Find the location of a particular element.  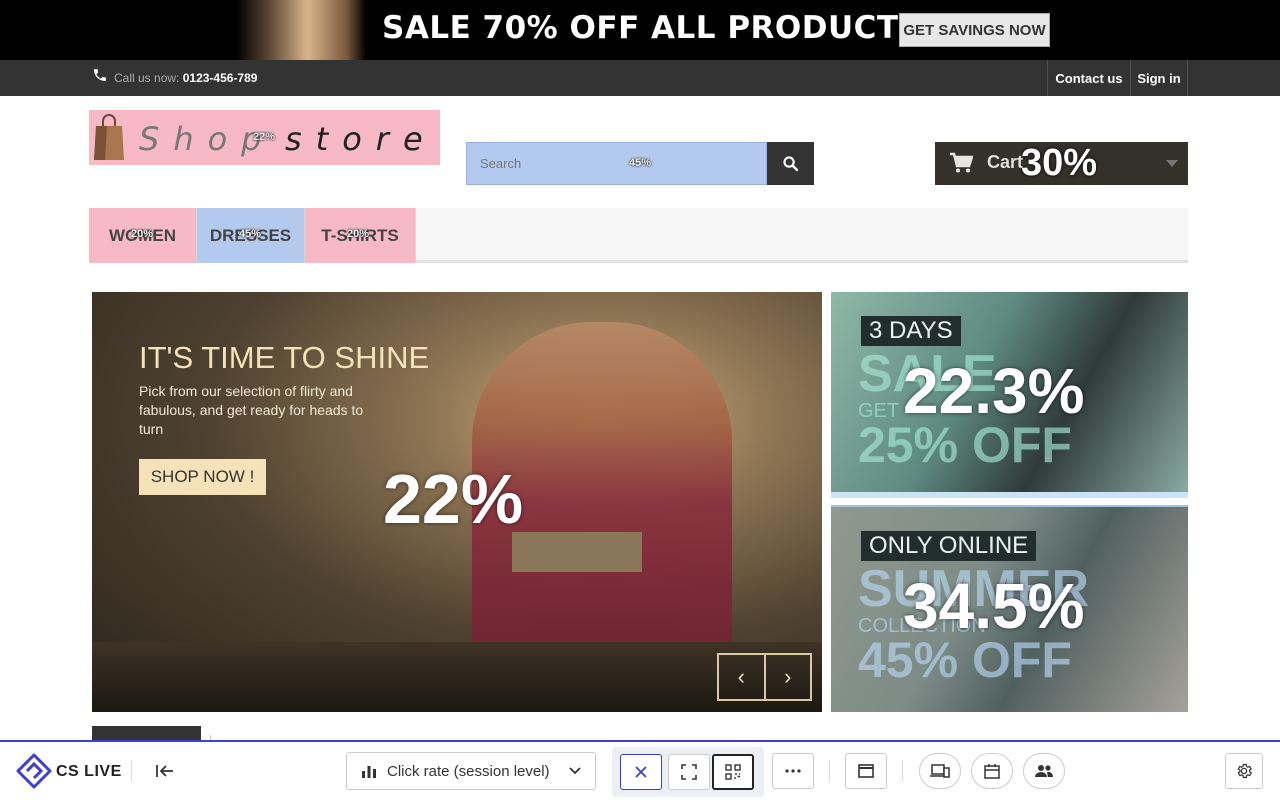

cart-button: Cart 30% is located at coordinates (1061, 163).